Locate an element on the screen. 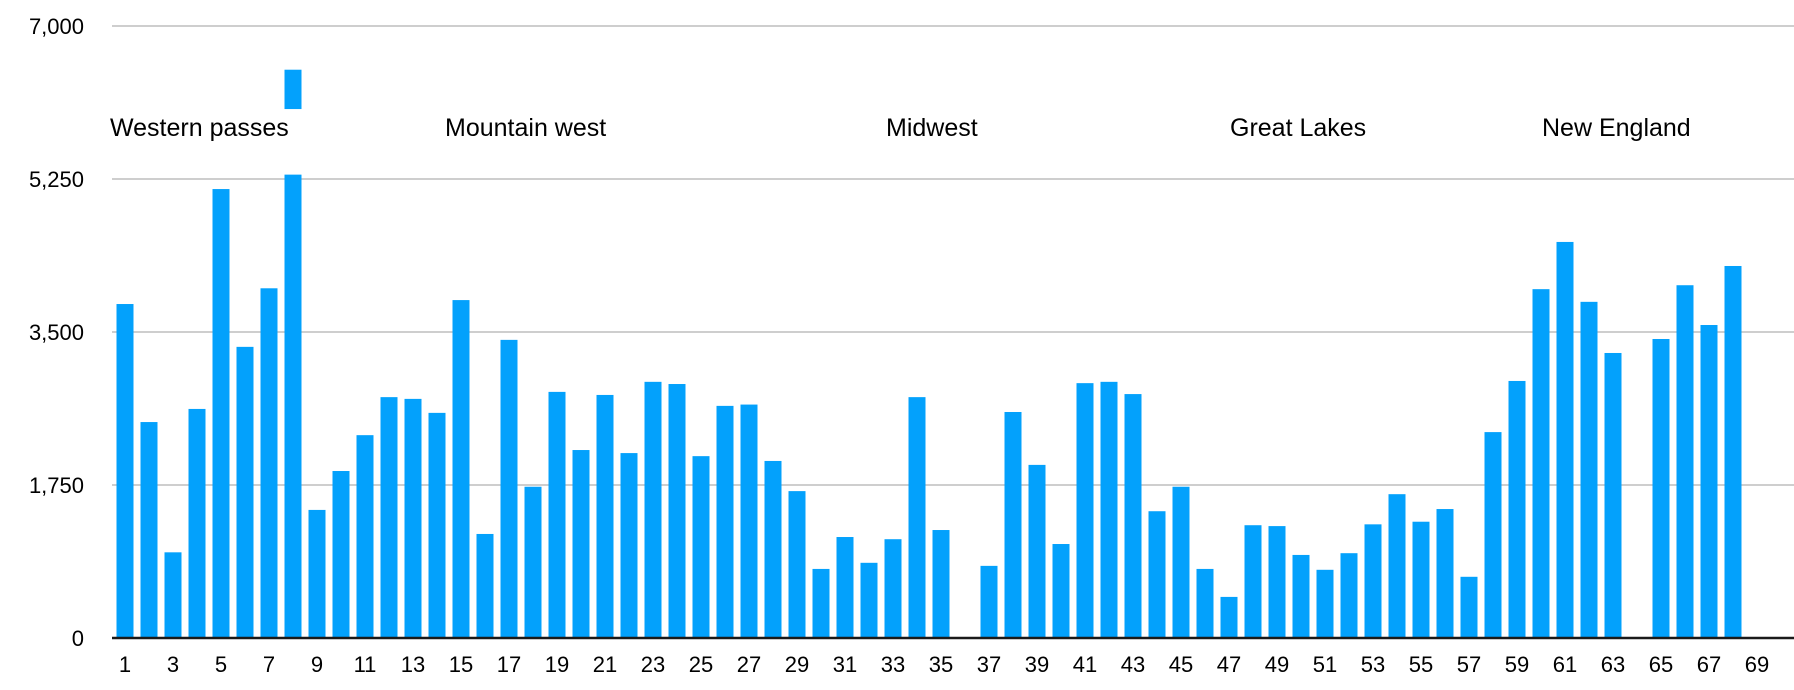  x-tick-label: 23 is located at coordinates (653, 664).